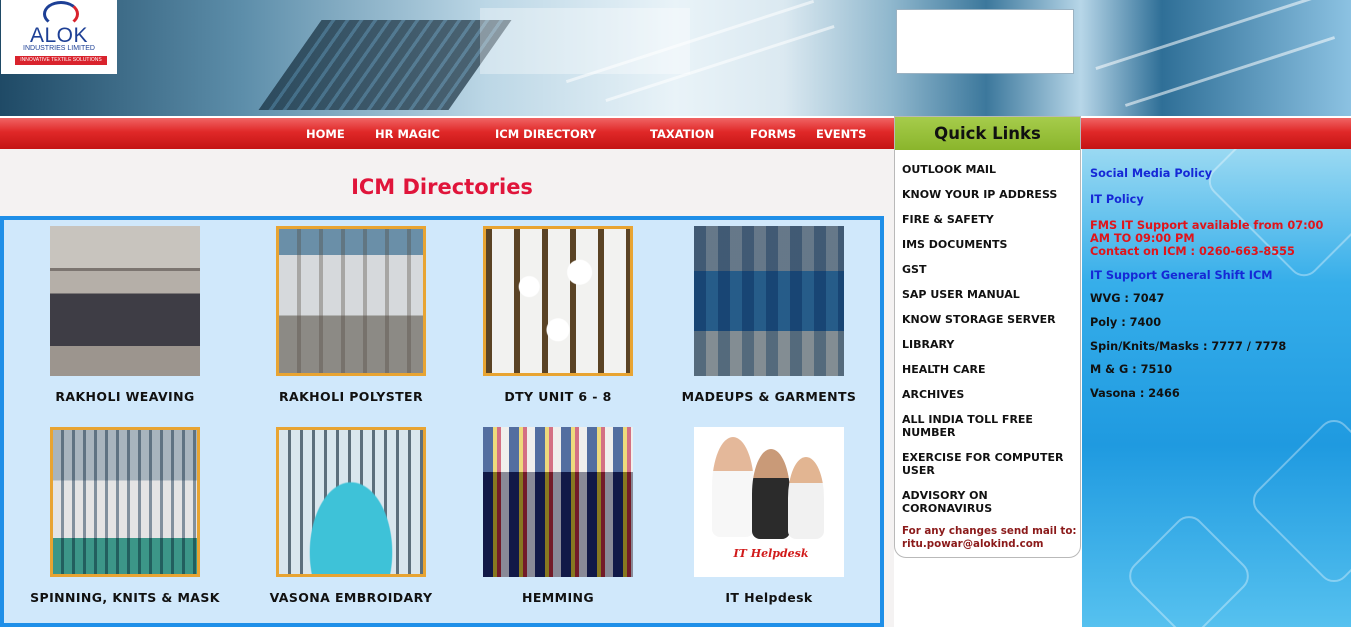 This screenshot has width=1351, height=627. Describe the element at coordinates (385, 65) in the screenshot. I see `header-keyboard-graphic` at that location.